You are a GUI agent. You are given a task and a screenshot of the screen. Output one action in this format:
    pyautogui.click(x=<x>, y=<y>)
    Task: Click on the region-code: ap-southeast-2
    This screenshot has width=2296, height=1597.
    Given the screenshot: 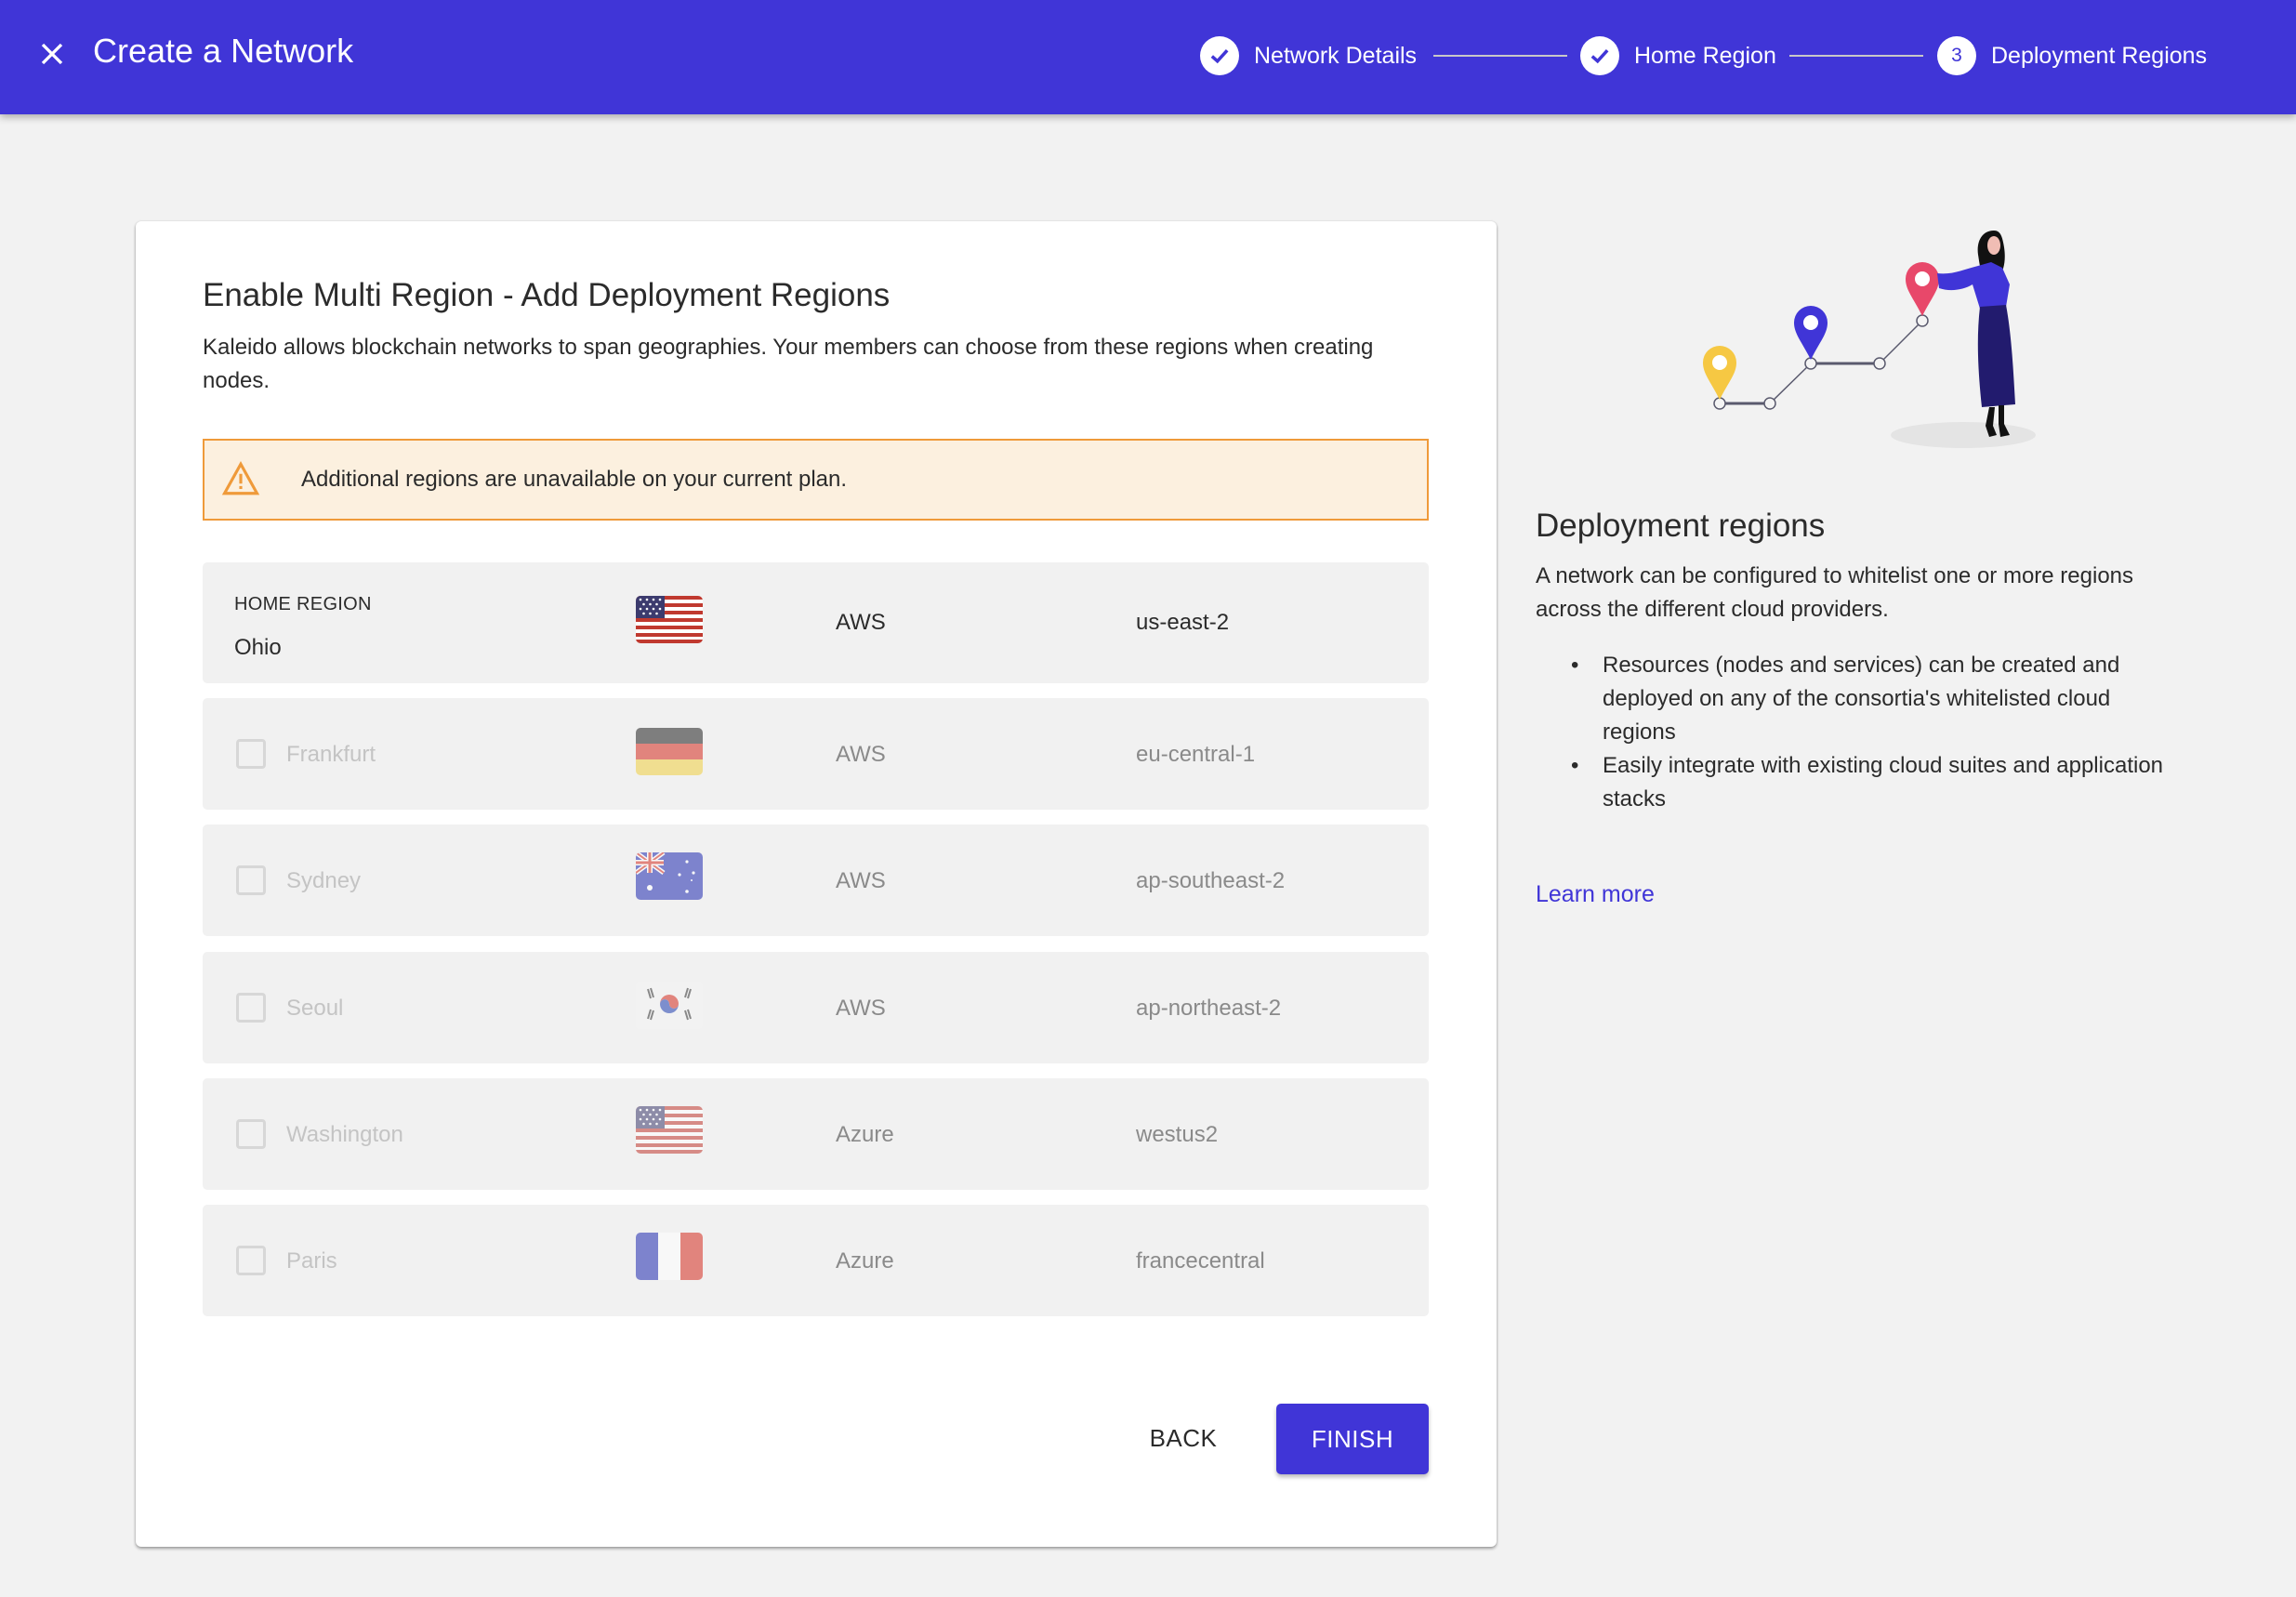 What is the action you would take?
    pyautogui.click(x=1211, y=880)
    